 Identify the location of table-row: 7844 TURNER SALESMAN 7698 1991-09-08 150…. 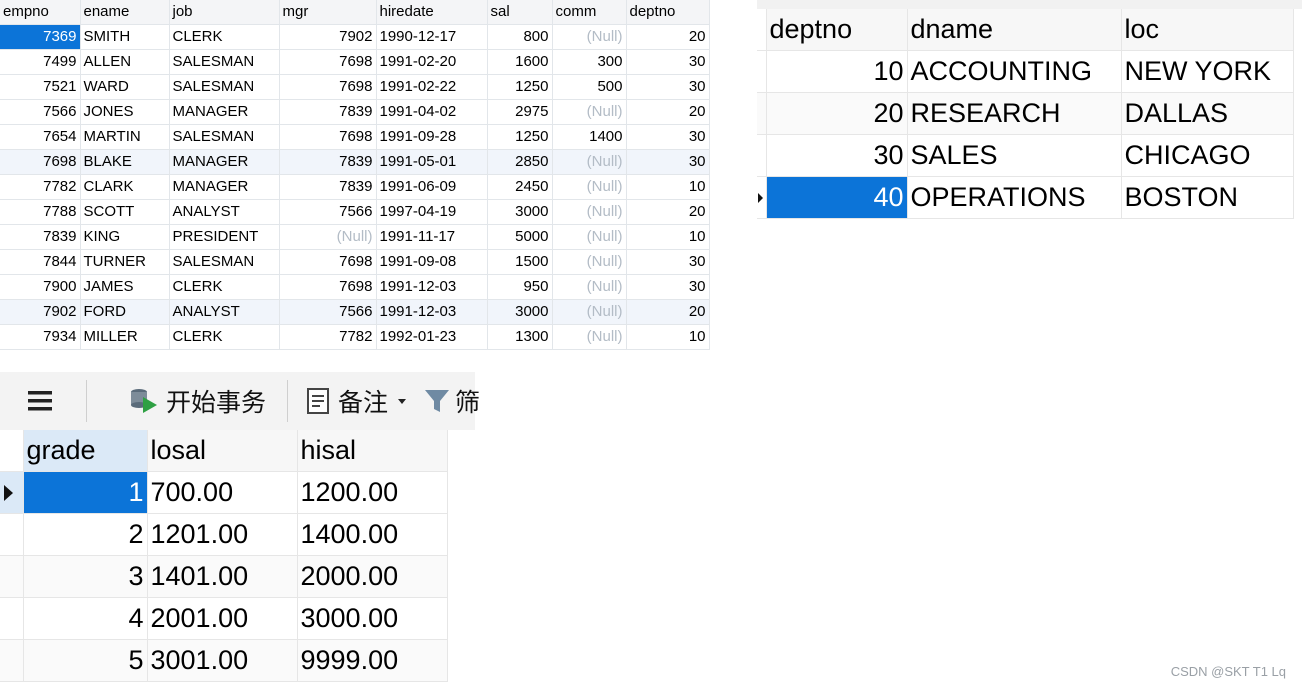
(355, 262).